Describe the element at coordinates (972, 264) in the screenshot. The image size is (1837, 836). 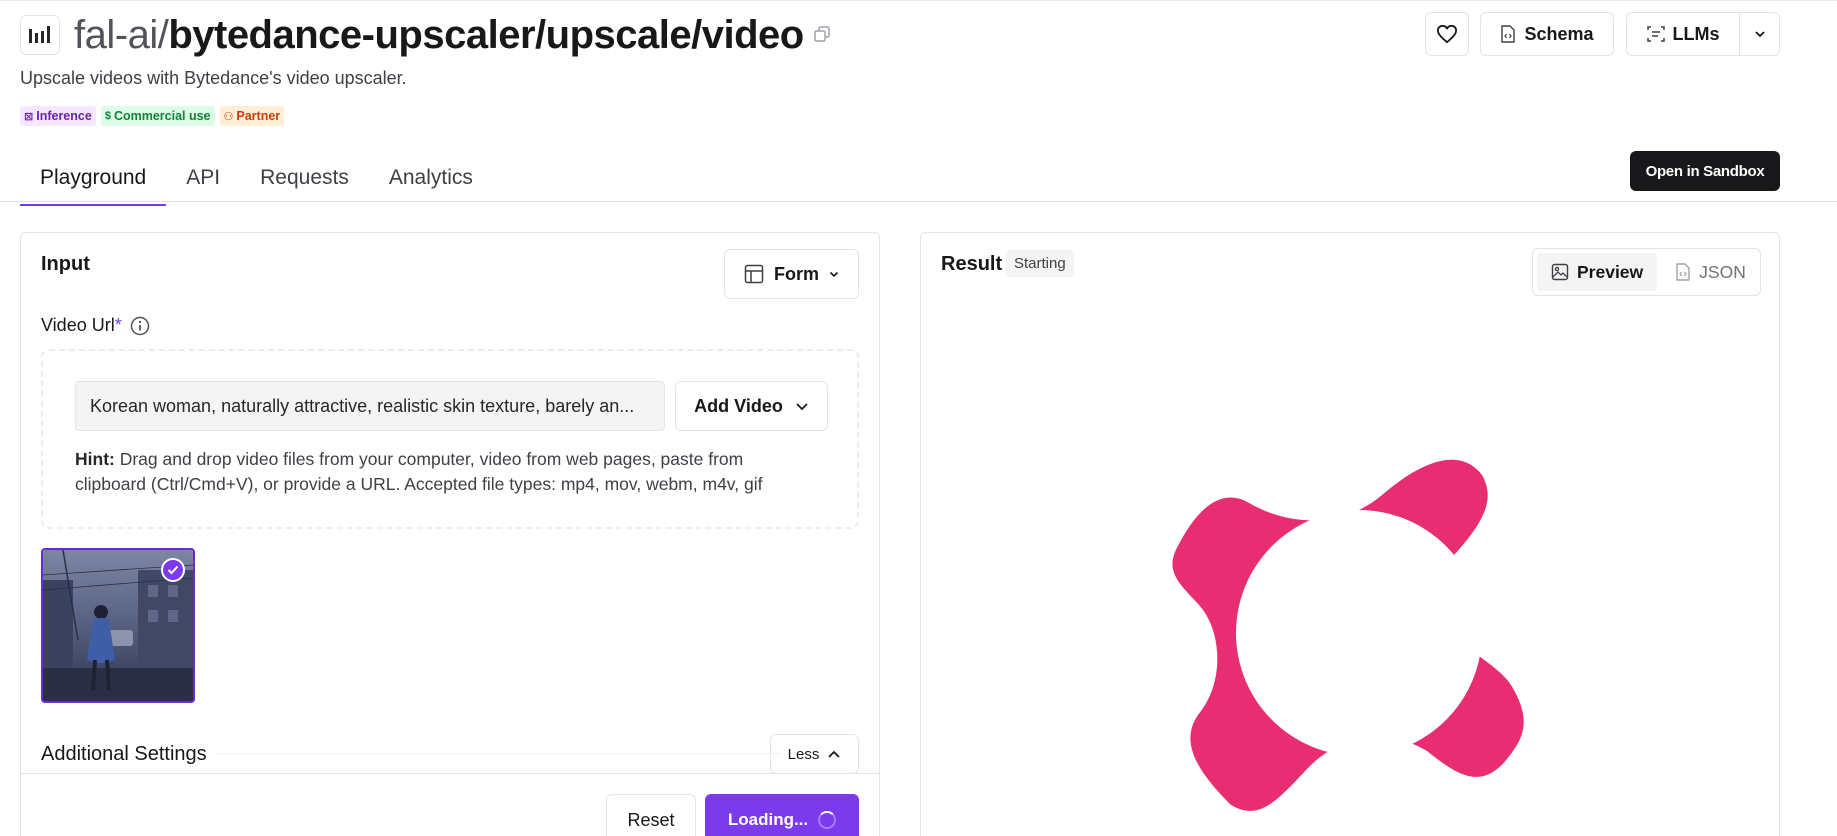
I see `result-panel-title: Result` at that location.